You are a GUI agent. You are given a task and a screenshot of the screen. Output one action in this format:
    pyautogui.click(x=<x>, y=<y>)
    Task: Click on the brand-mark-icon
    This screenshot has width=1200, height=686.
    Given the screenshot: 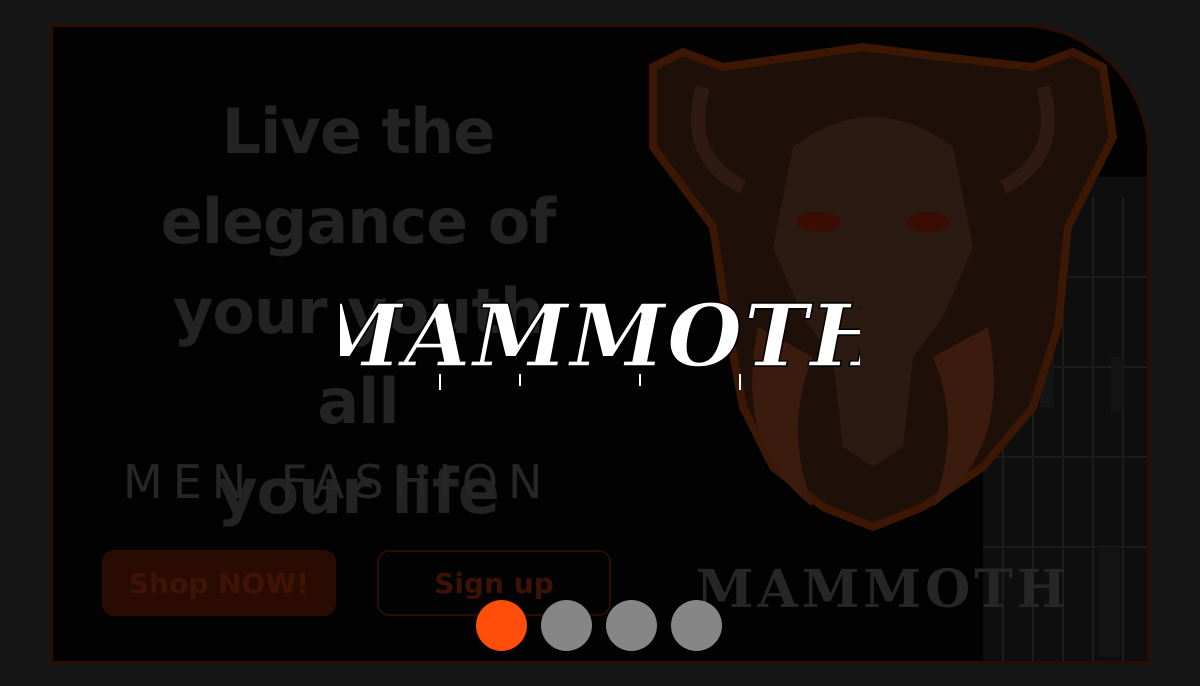 What is the action you would take?
    pyautogui.click(x=80, y=2)
    